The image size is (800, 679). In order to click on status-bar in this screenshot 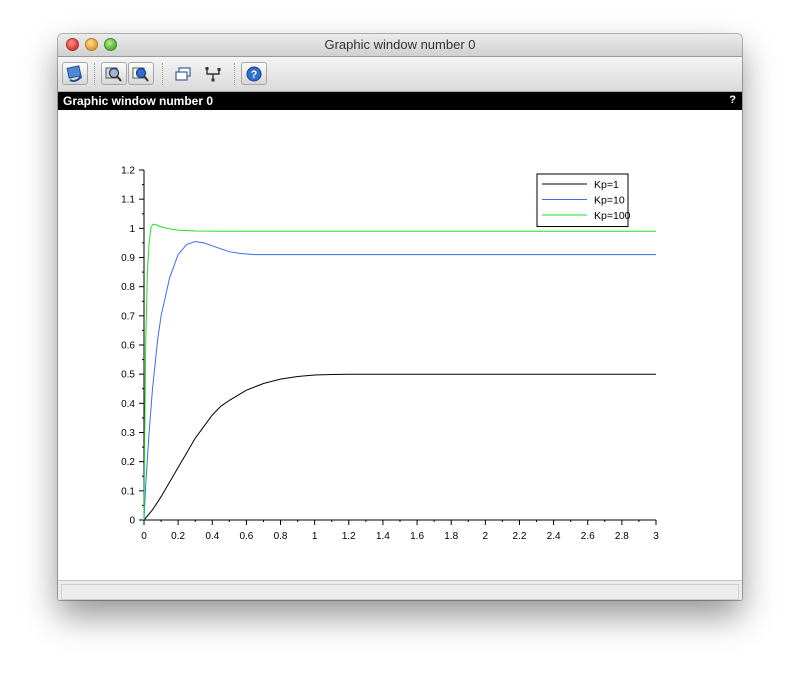, I will do `click(400, 590)`.